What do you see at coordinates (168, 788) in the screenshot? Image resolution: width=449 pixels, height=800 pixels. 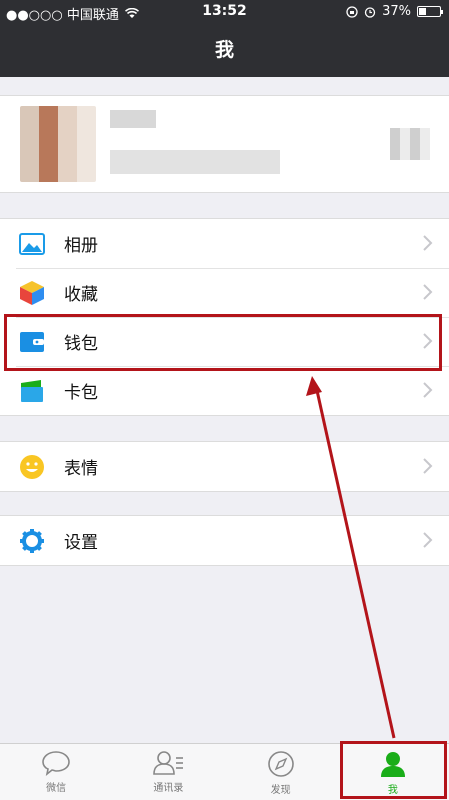 I see `tab-label: 通讯录` at bounding box center [168, 788].